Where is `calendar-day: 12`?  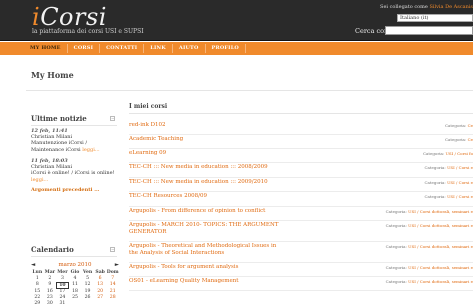
calendar-day: 12 is located at coordinates (87, 285).